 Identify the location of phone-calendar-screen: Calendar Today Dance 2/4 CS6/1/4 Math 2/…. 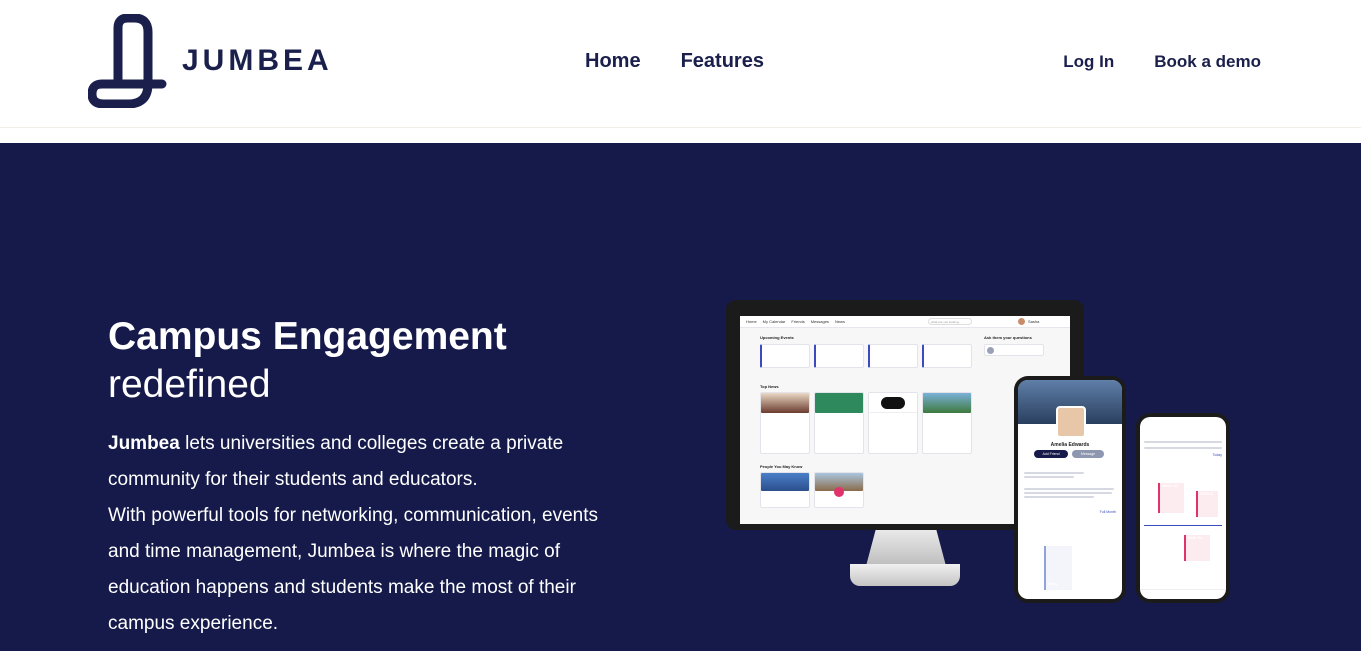
(1183, 508).